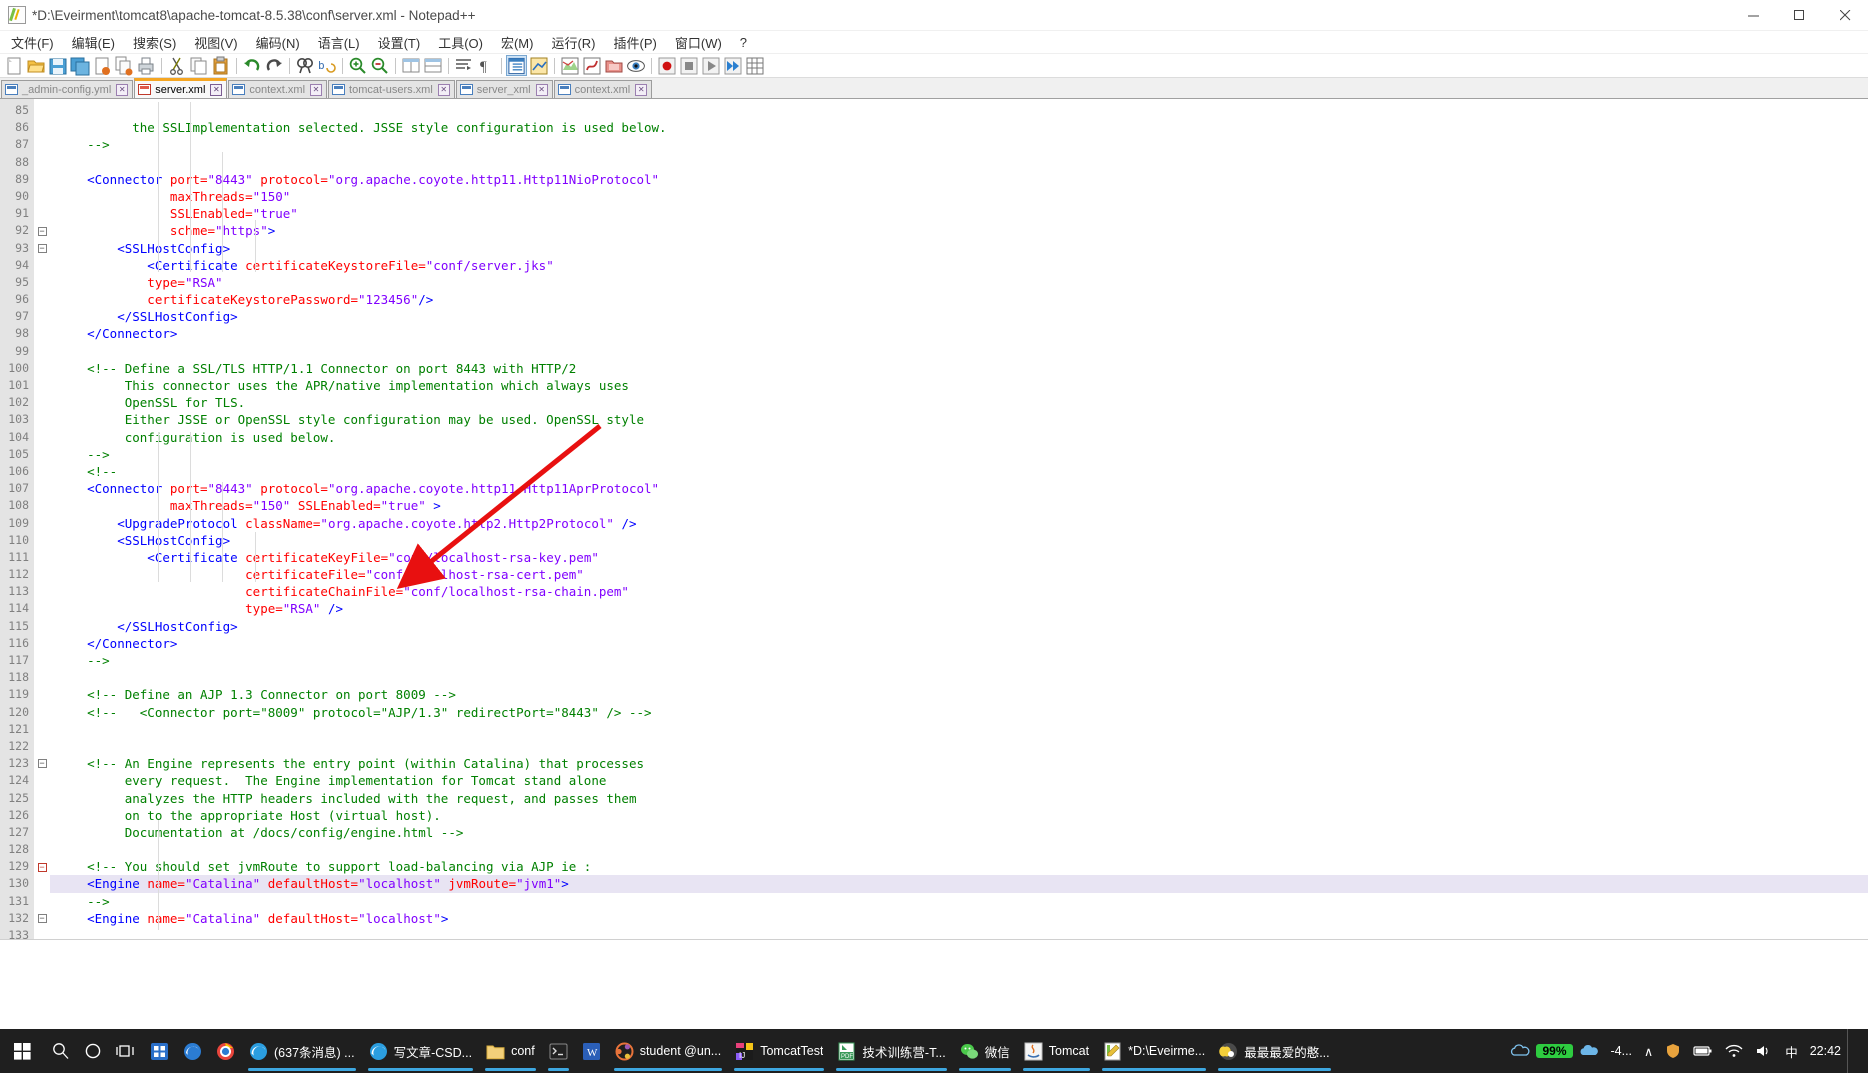 This screenshot has height=1073, width=1868. Describe the element at coordinates (1520, 1051) in the screenshot. I see `tray-onedrive-icon` at that location.